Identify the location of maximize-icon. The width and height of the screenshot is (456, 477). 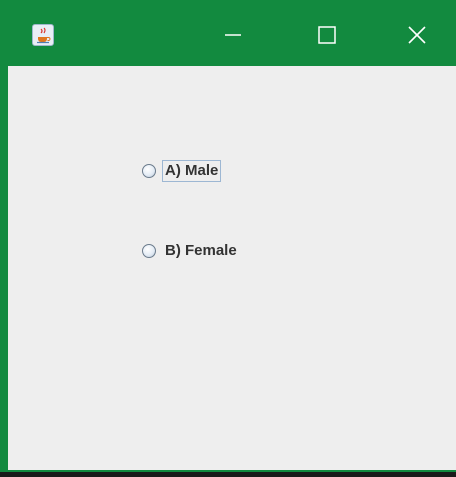
(327, 35).